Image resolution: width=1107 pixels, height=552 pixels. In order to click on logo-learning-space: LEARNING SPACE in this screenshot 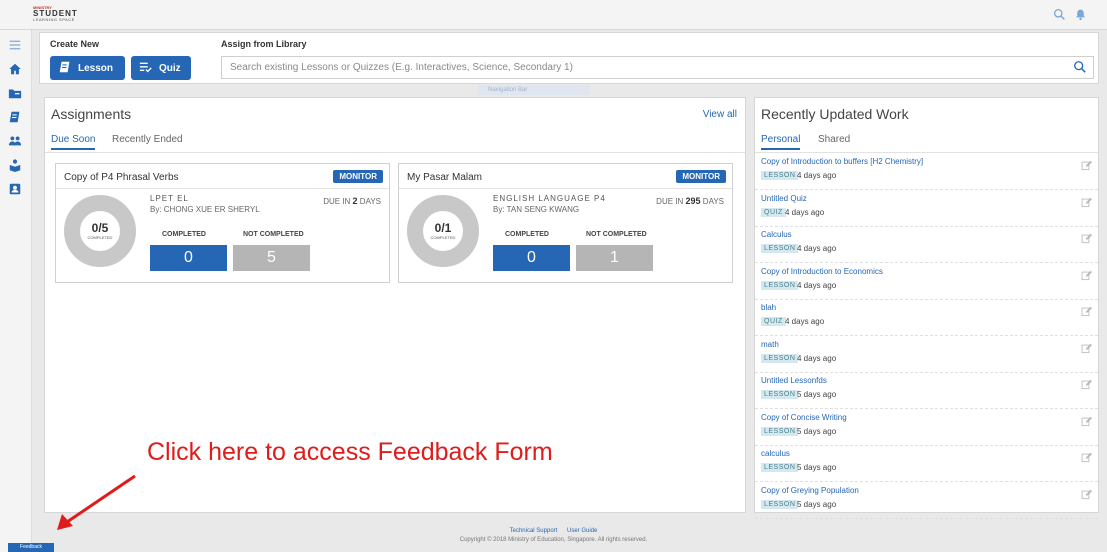, I will do `click(54, 19)`.